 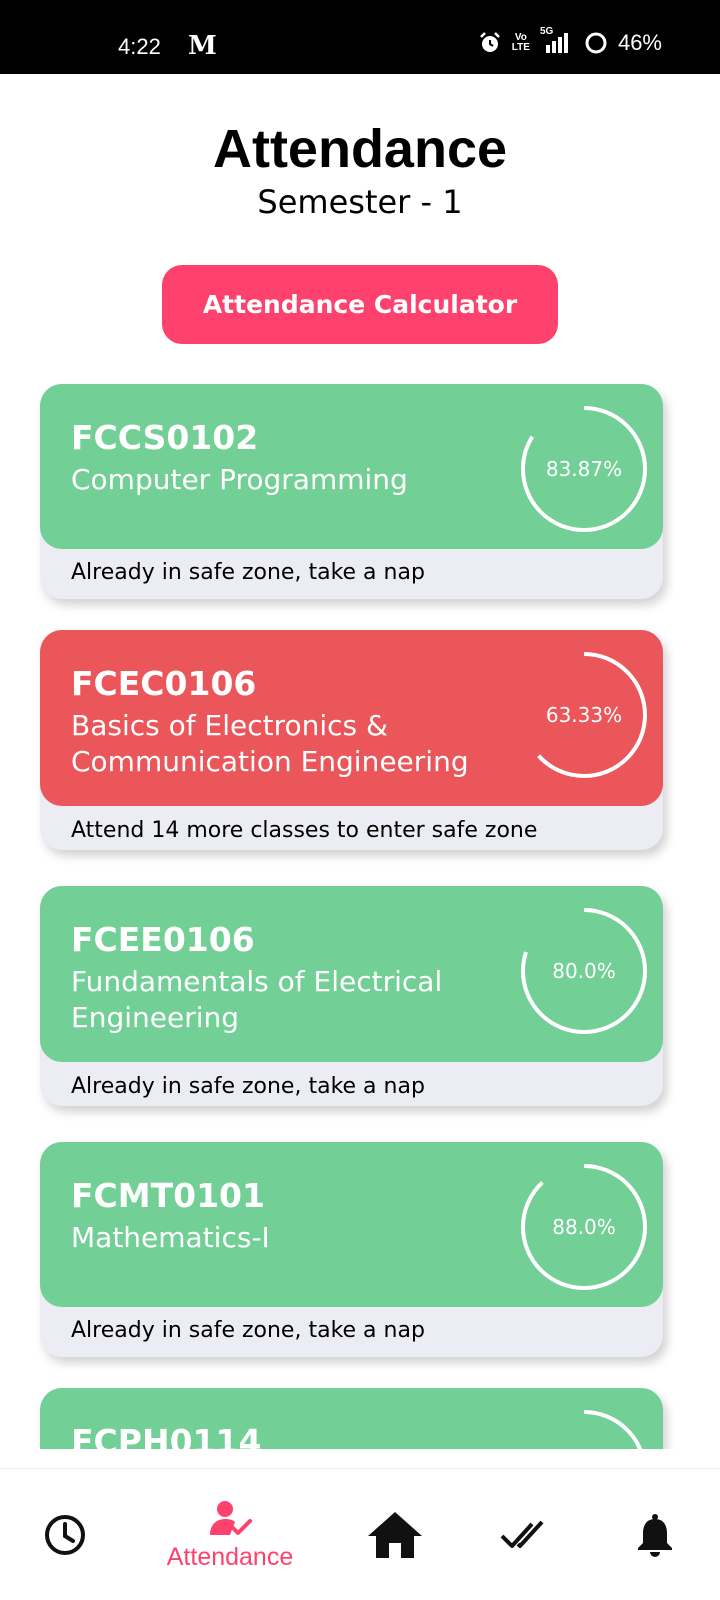 I want to click on course-card-header: FCCS0102 Computer Programming 83.87%, so click(x=351, y=466).